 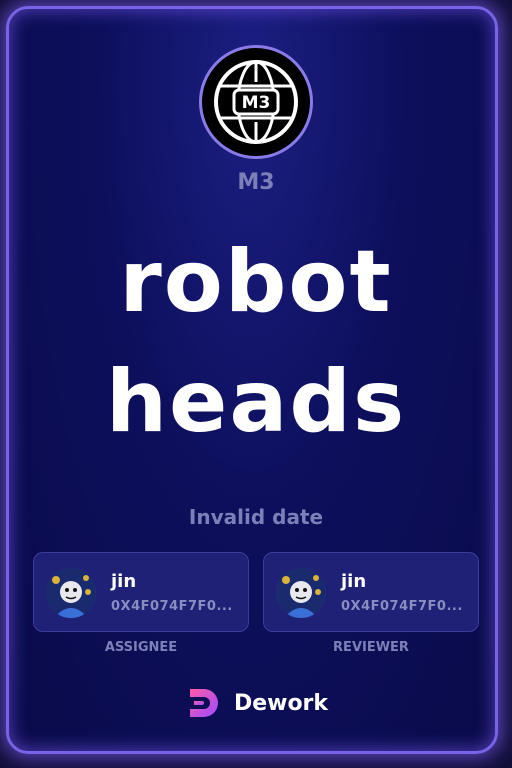 I want to click on task-title-line-2: heads, so click(x=256, y=402).